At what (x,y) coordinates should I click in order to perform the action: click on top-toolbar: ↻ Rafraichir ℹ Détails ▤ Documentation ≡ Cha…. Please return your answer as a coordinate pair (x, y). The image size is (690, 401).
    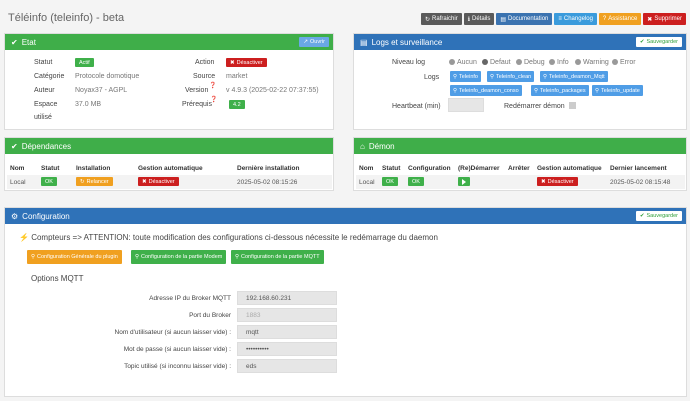
    Looking at the image, I should click on (553, 19).